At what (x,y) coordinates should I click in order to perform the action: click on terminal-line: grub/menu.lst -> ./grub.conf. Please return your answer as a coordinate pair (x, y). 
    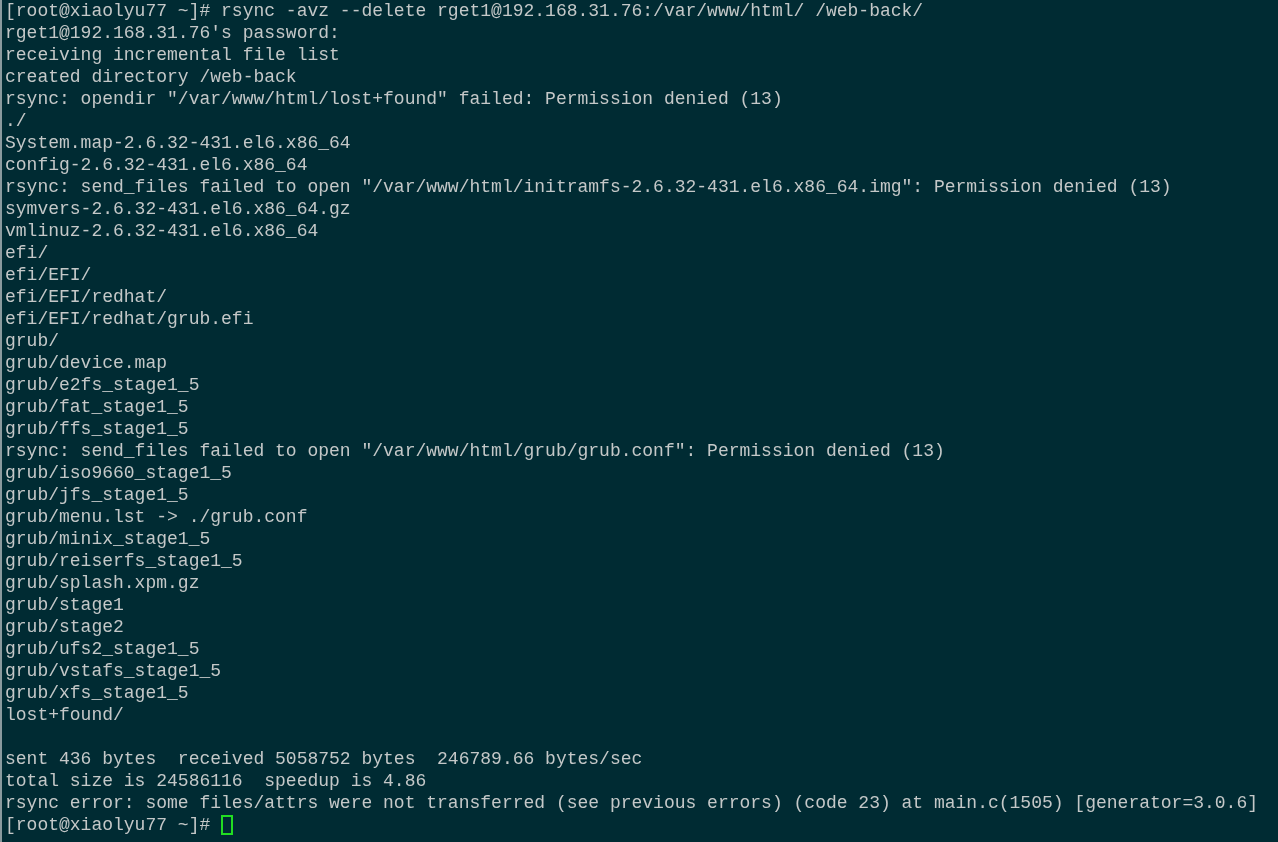
    Looking at the image, I should click on (156, 517).